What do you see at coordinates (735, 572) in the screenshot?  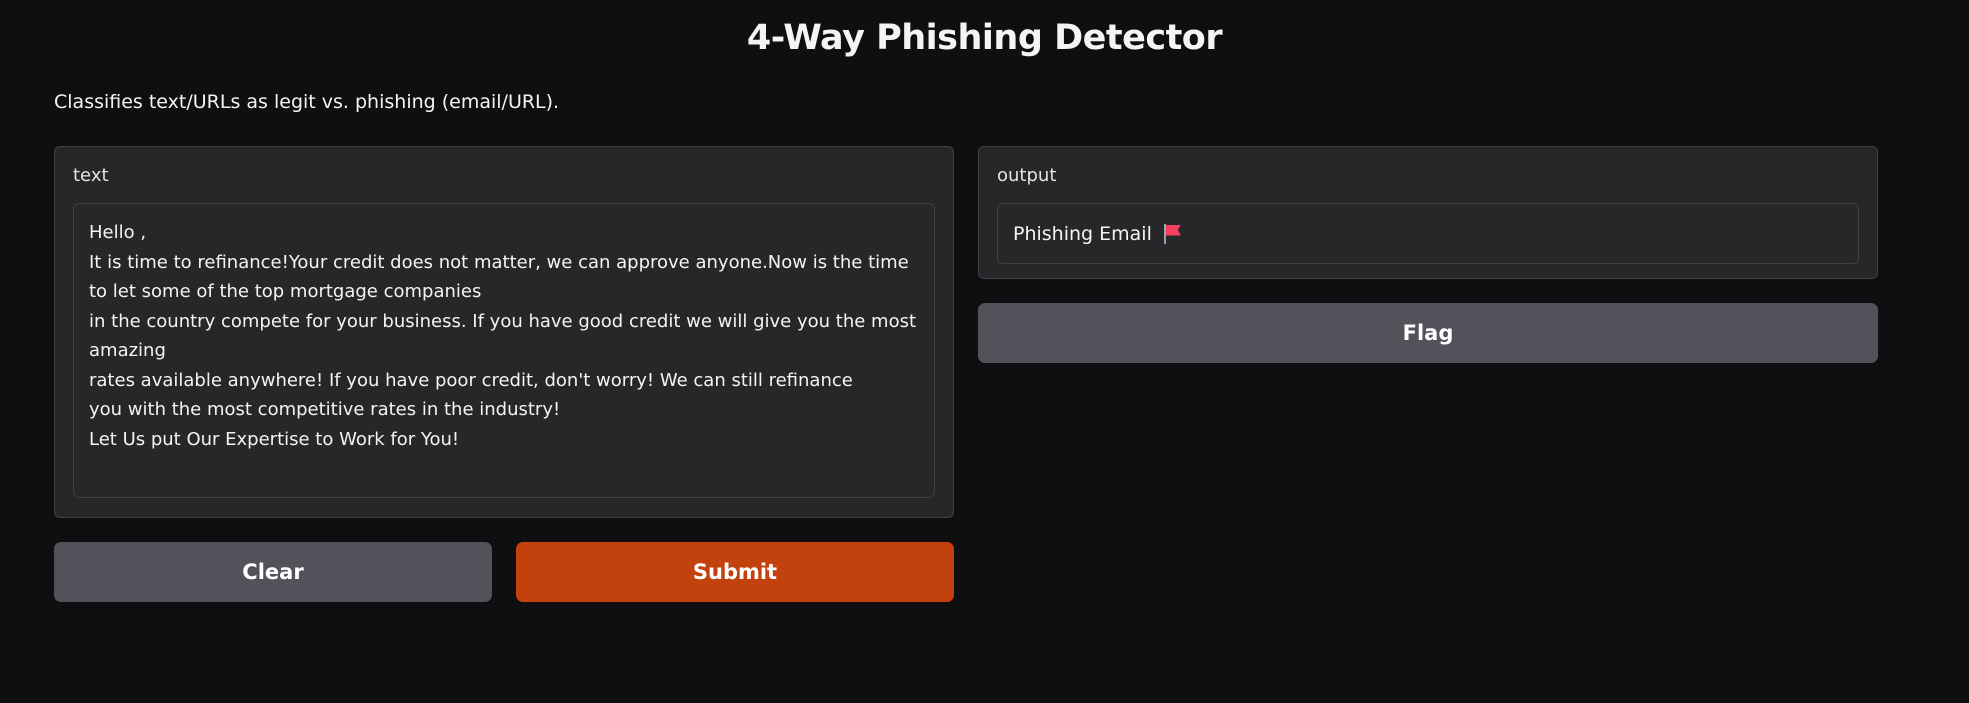 I see `submit-button: Submit` at bounding box center [735, 572].